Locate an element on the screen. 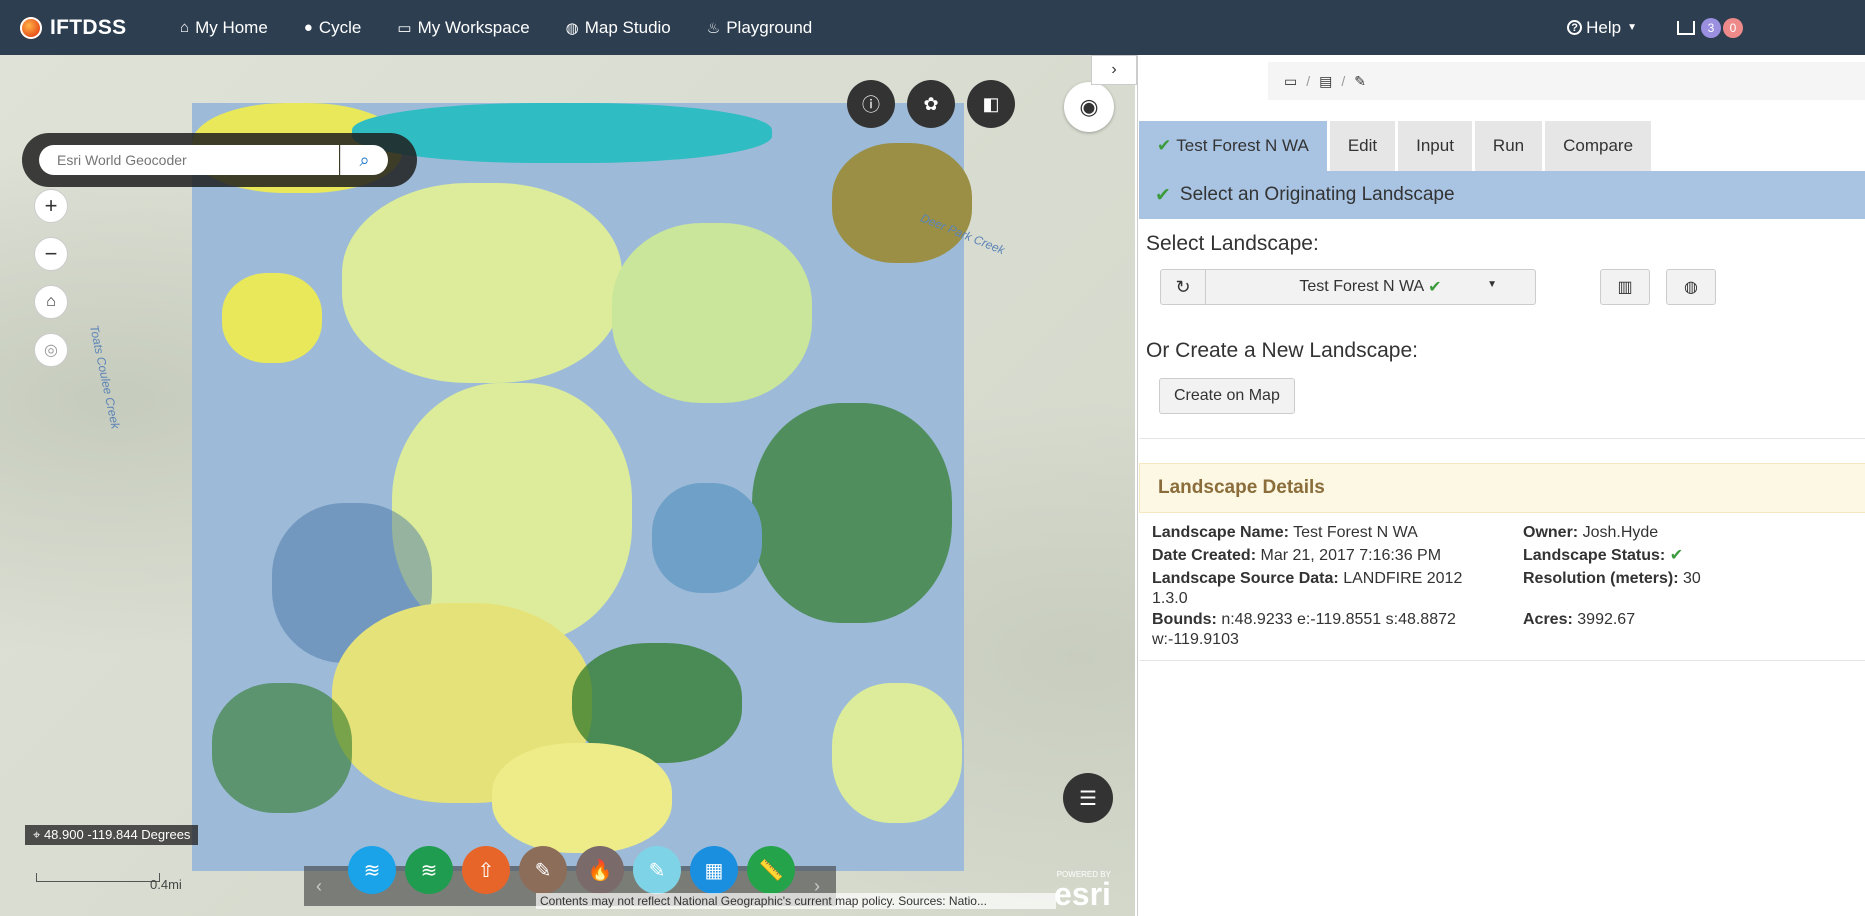 The width and height of the screenshot is (1865, 916). help-menu: ? Help ▼ is located at coordinates (1602, 28).